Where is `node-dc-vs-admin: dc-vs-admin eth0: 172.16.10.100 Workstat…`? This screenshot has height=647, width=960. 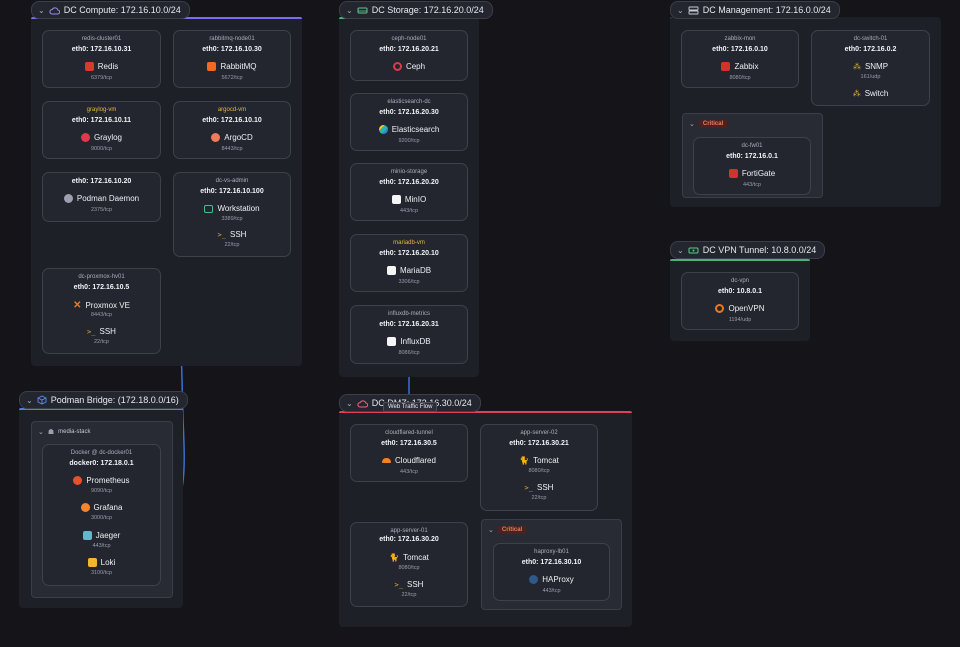
node-dc-vs-admin: dc-vs-admin eth0: 172.16.10.100 Workstat… is located at coordinates (232, 214).